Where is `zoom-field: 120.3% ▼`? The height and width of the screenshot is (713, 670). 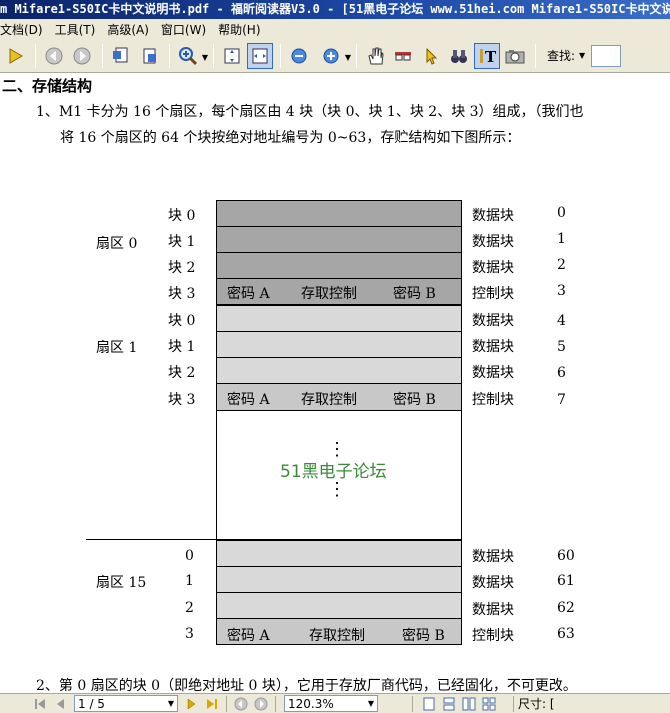 zoom-field: 120.3% ▼ is located at coordinates (331, 703).